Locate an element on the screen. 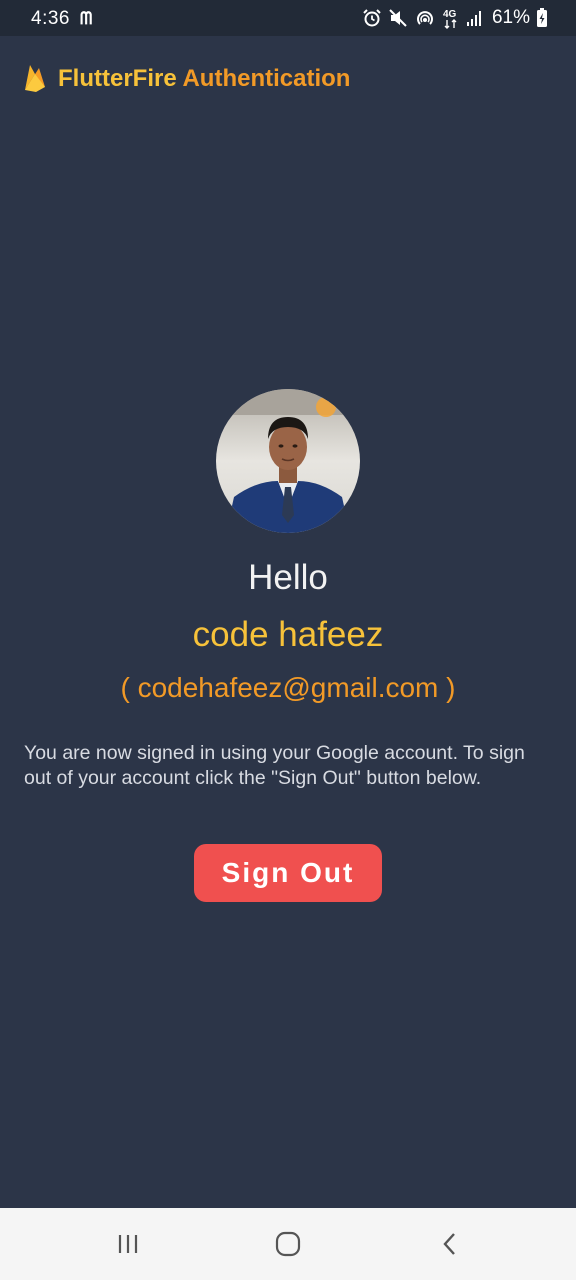 Image resolution: width=576 pixels, height=1280 pixels. battery-icon is located at coordinates (542, 17).